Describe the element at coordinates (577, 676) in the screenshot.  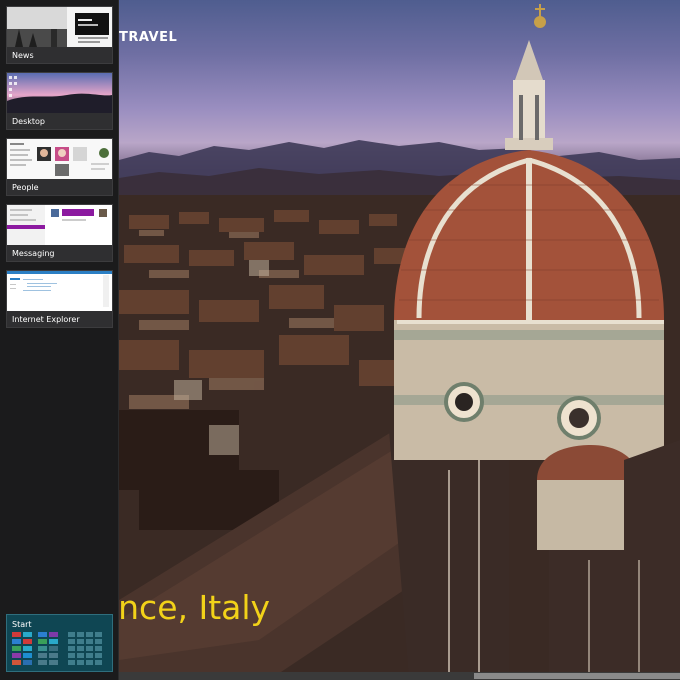
I see `scrollbar-thumb` at that location.